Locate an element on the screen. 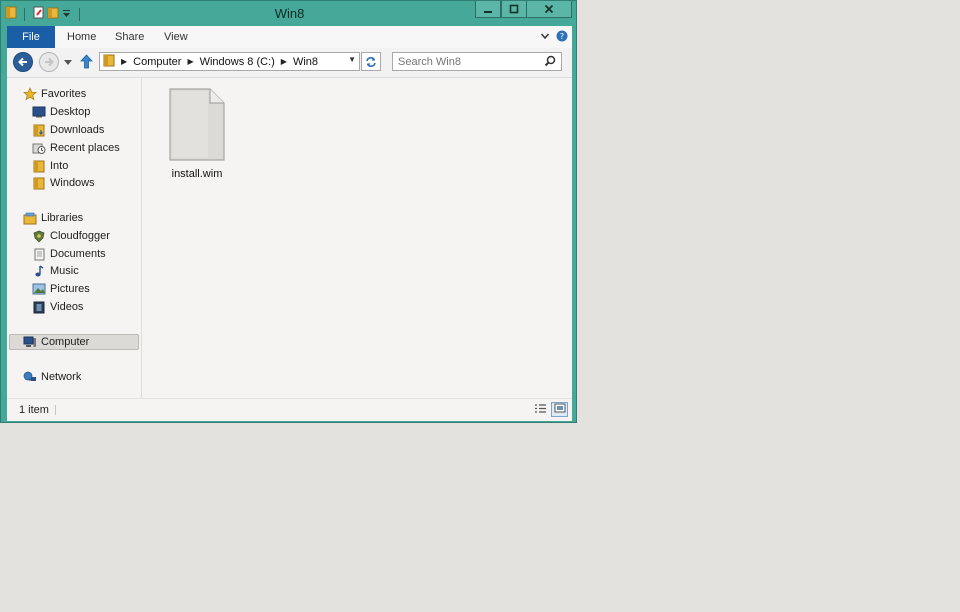 This screenshot has height=612, width=960. tab-home: Home is located at coordinates (81, 37).